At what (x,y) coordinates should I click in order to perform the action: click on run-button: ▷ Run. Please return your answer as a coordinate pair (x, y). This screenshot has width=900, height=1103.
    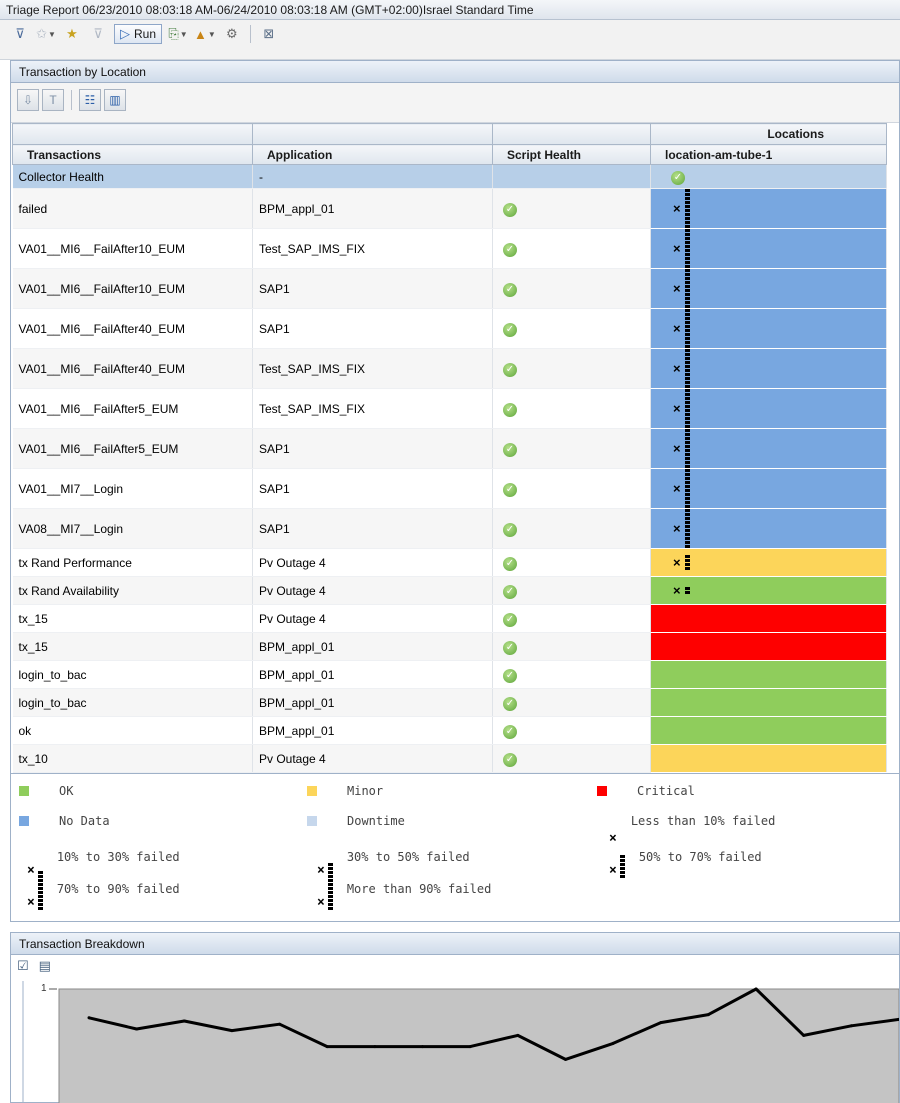
    Looking at the image, I should click on (138, 34).